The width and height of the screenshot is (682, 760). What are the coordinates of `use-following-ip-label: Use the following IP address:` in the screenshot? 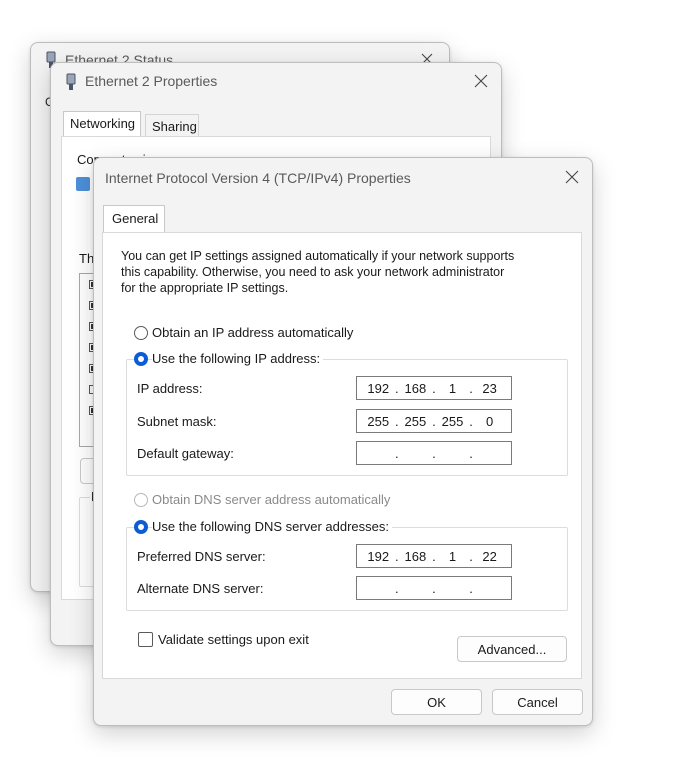 It's located at (238, 358).